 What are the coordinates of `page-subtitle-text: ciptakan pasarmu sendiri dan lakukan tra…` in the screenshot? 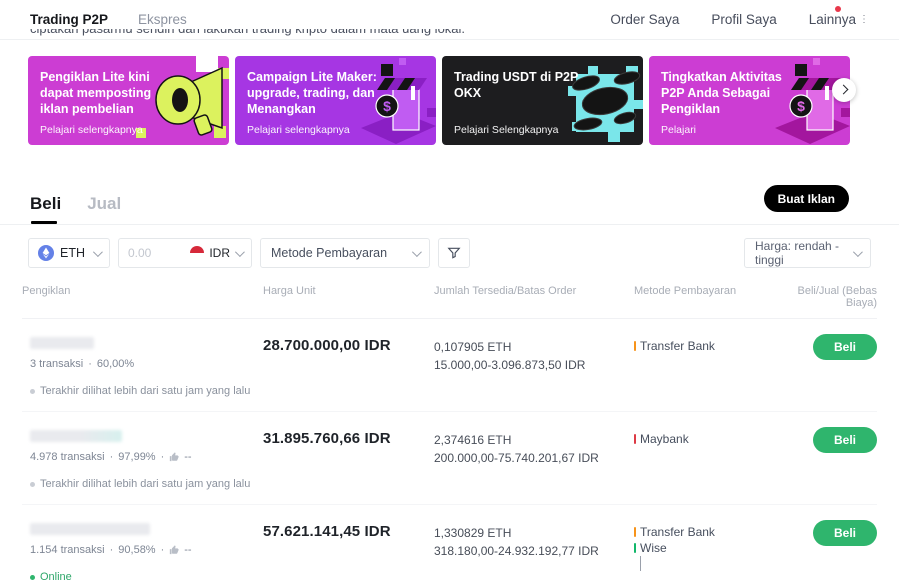 It's located at (247, 33).